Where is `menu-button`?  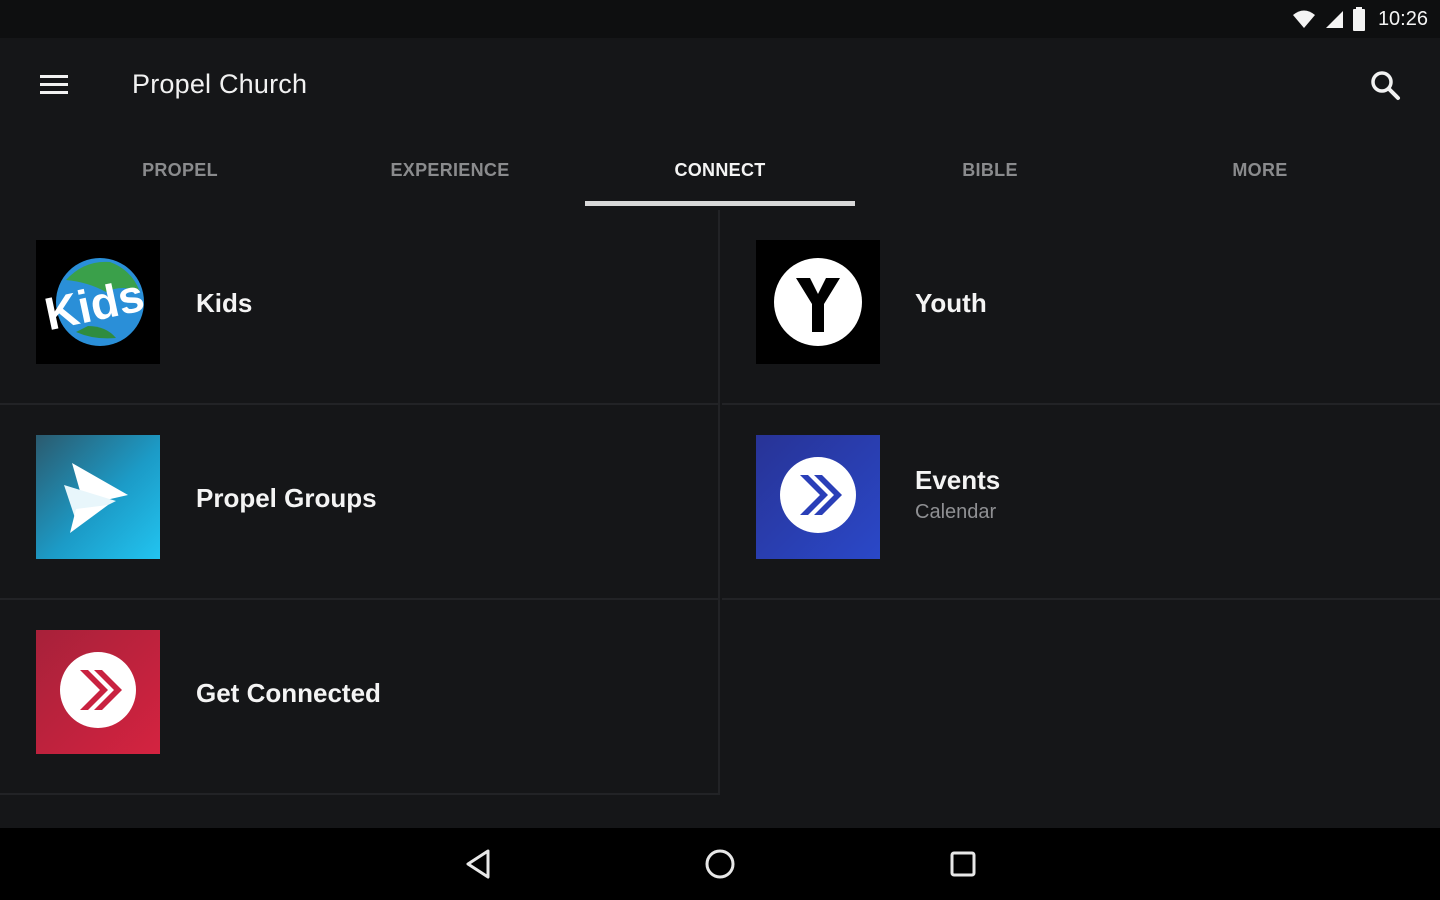 menu-button is located at coordinates (55, 85).